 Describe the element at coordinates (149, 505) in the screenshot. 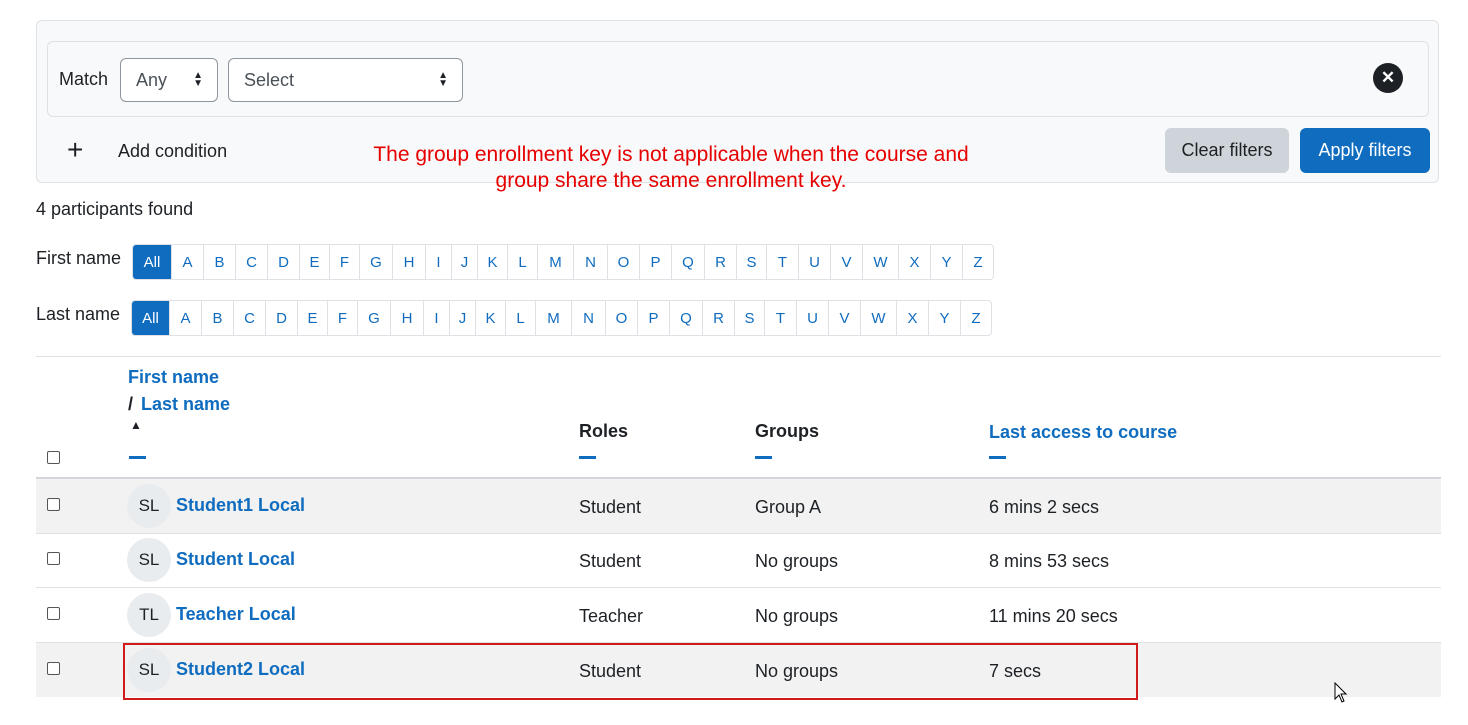

I see `avatar-initials: SL` at that location.